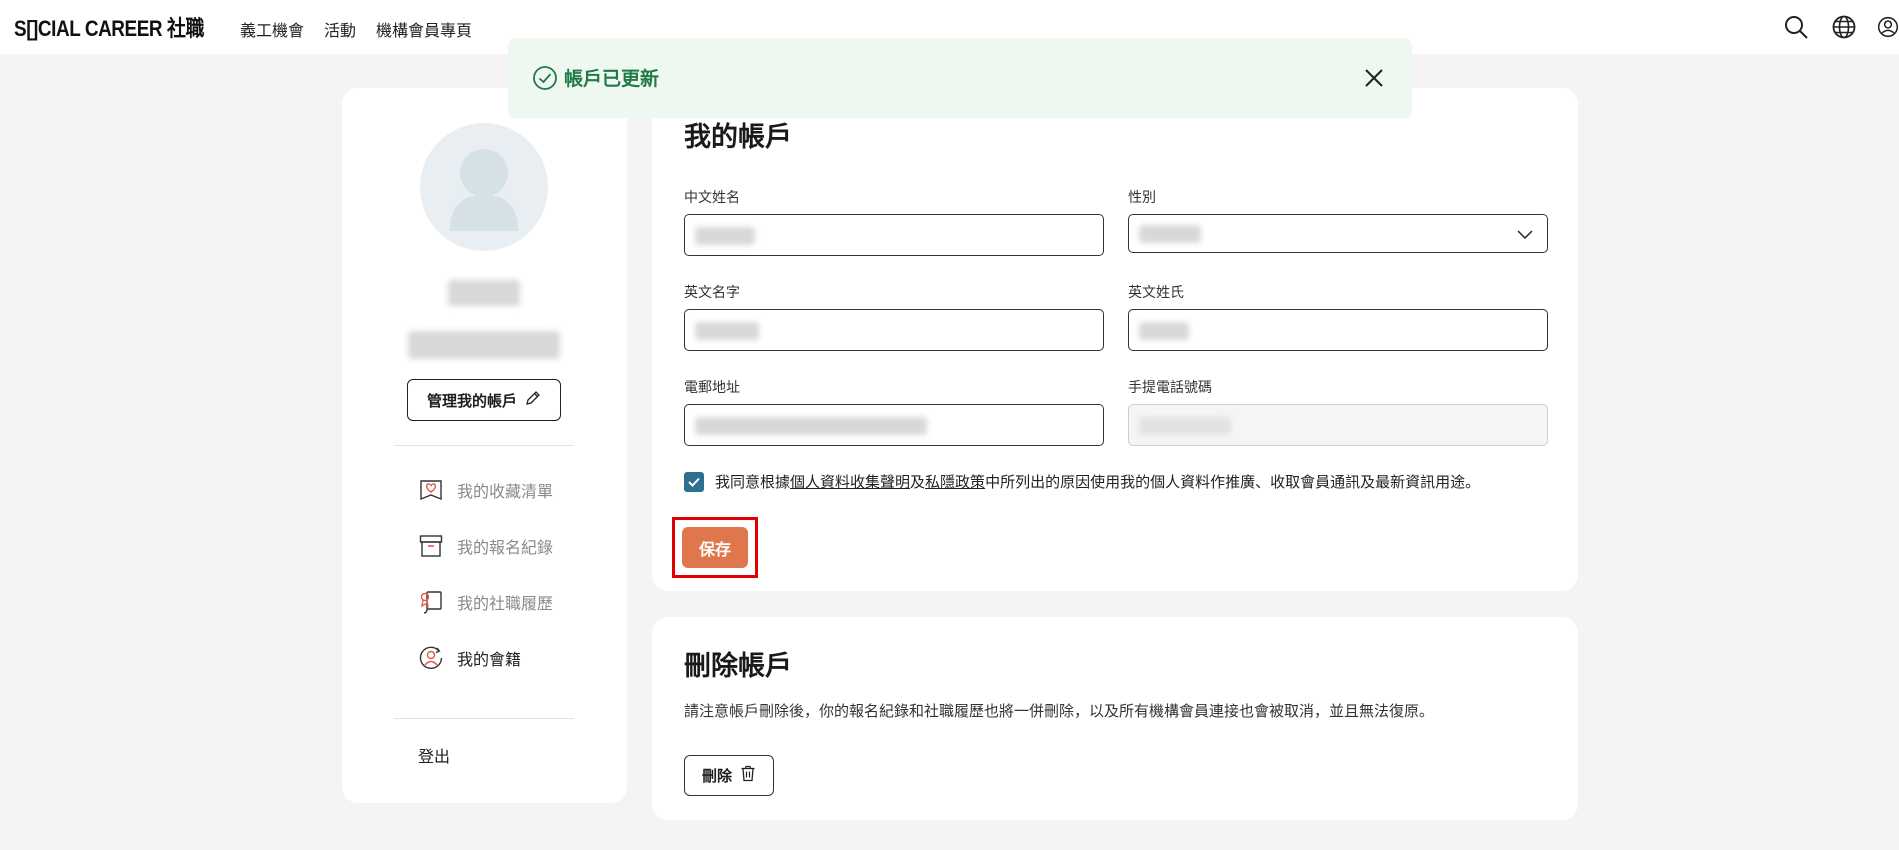 The width and height of the screenshot is (1899, 850). What do you see at coordinates (748, 775) in the screenshot?
I see `trash-icon` at bounding box center [748, 775].